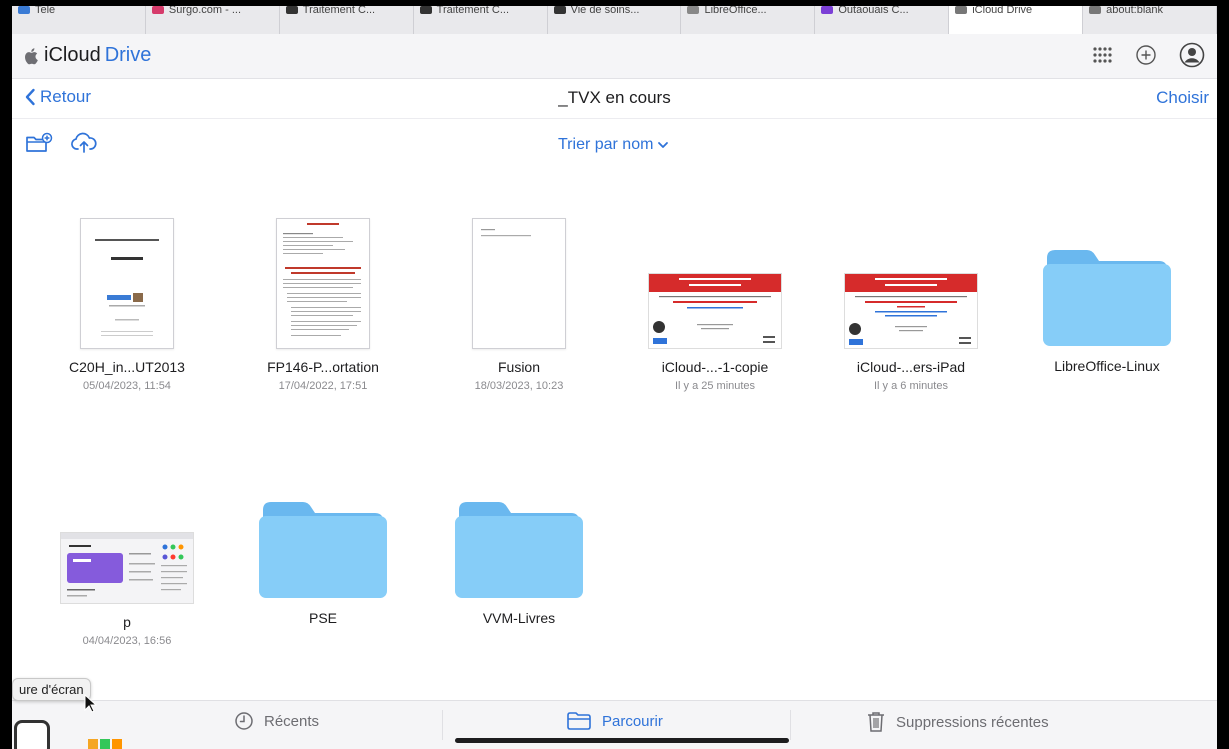 The height and width of the screenshot is (749, 1229). What do you see at coordinates (31, 55) in the screenshot?
I see `apple-icon` at bounding box center [31, 55].